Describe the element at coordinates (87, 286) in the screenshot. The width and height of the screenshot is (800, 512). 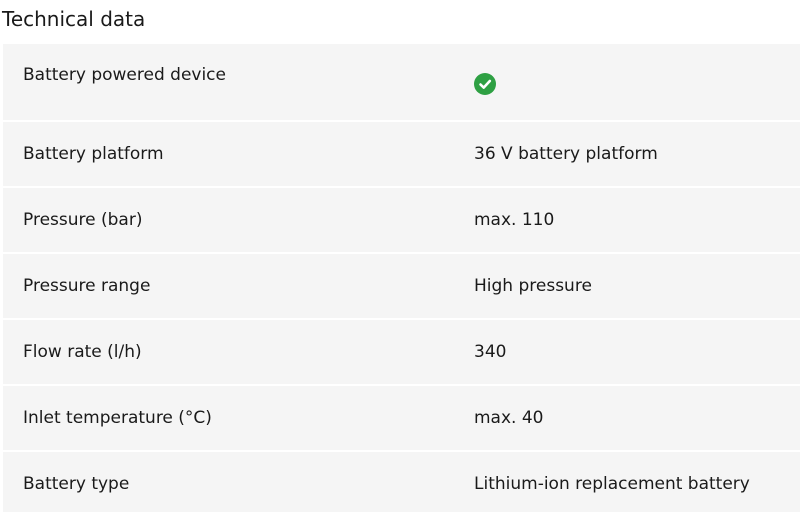
I see `row-label: Pressure range` at that location.